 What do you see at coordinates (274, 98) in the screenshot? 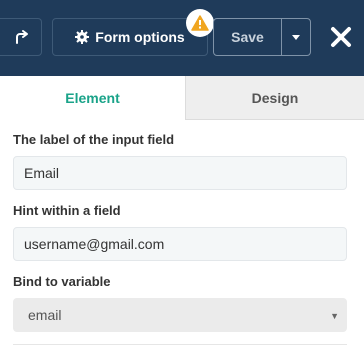
I see `tab-design: Design` at bounding box center [274, 98].